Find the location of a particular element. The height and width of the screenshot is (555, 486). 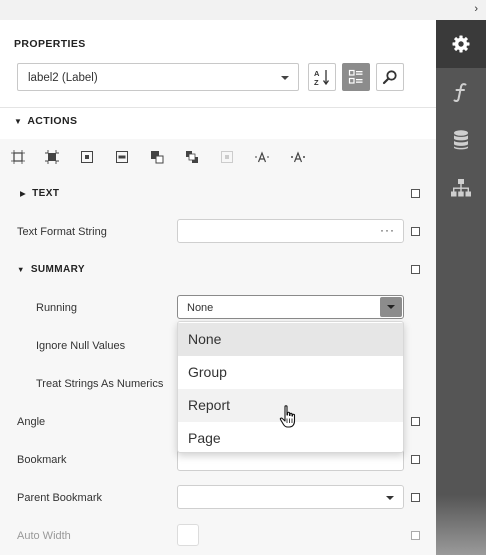

auto-width-label: Auto Width is located at coordinates (44, 536).